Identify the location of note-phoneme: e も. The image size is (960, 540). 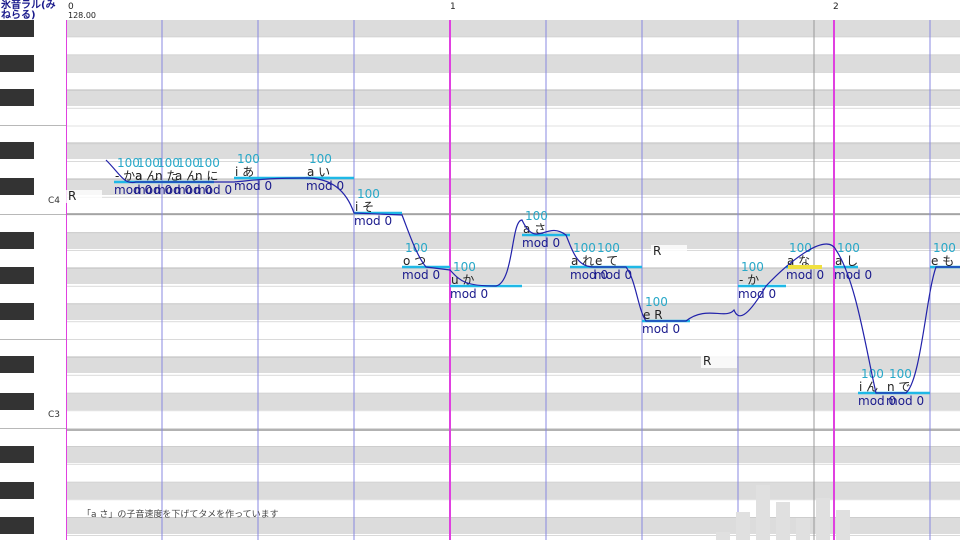
(942, 261).